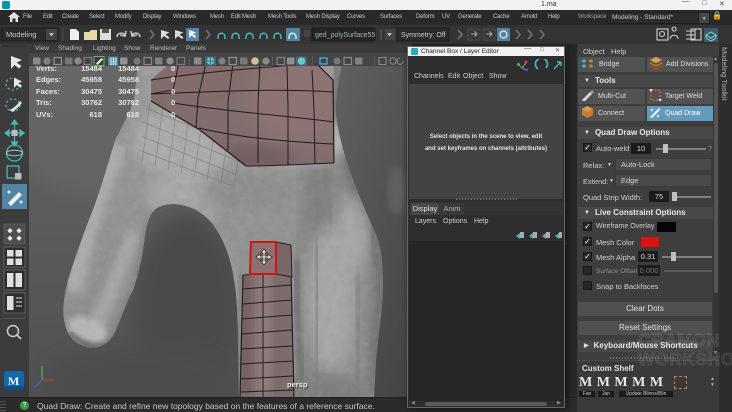 This screenshot has height=412, width=732. I want to click on svg-text: Modeling, so click(21, 34).